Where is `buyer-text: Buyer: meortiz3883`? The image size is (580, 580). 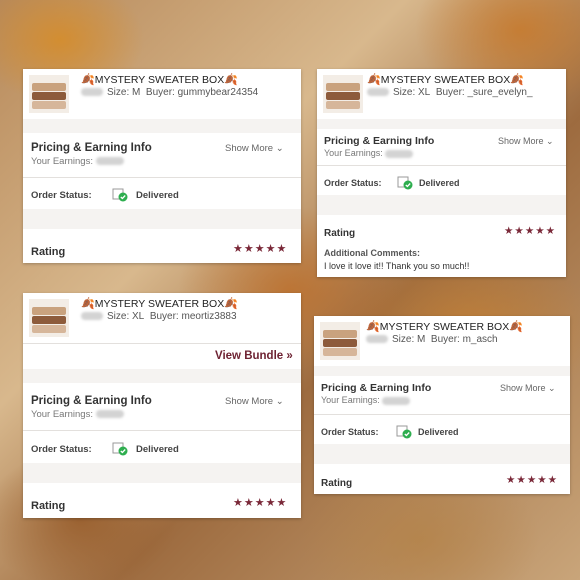
buyer-text: Buyer: meortiz3883 is located at coordinates (193, 316).